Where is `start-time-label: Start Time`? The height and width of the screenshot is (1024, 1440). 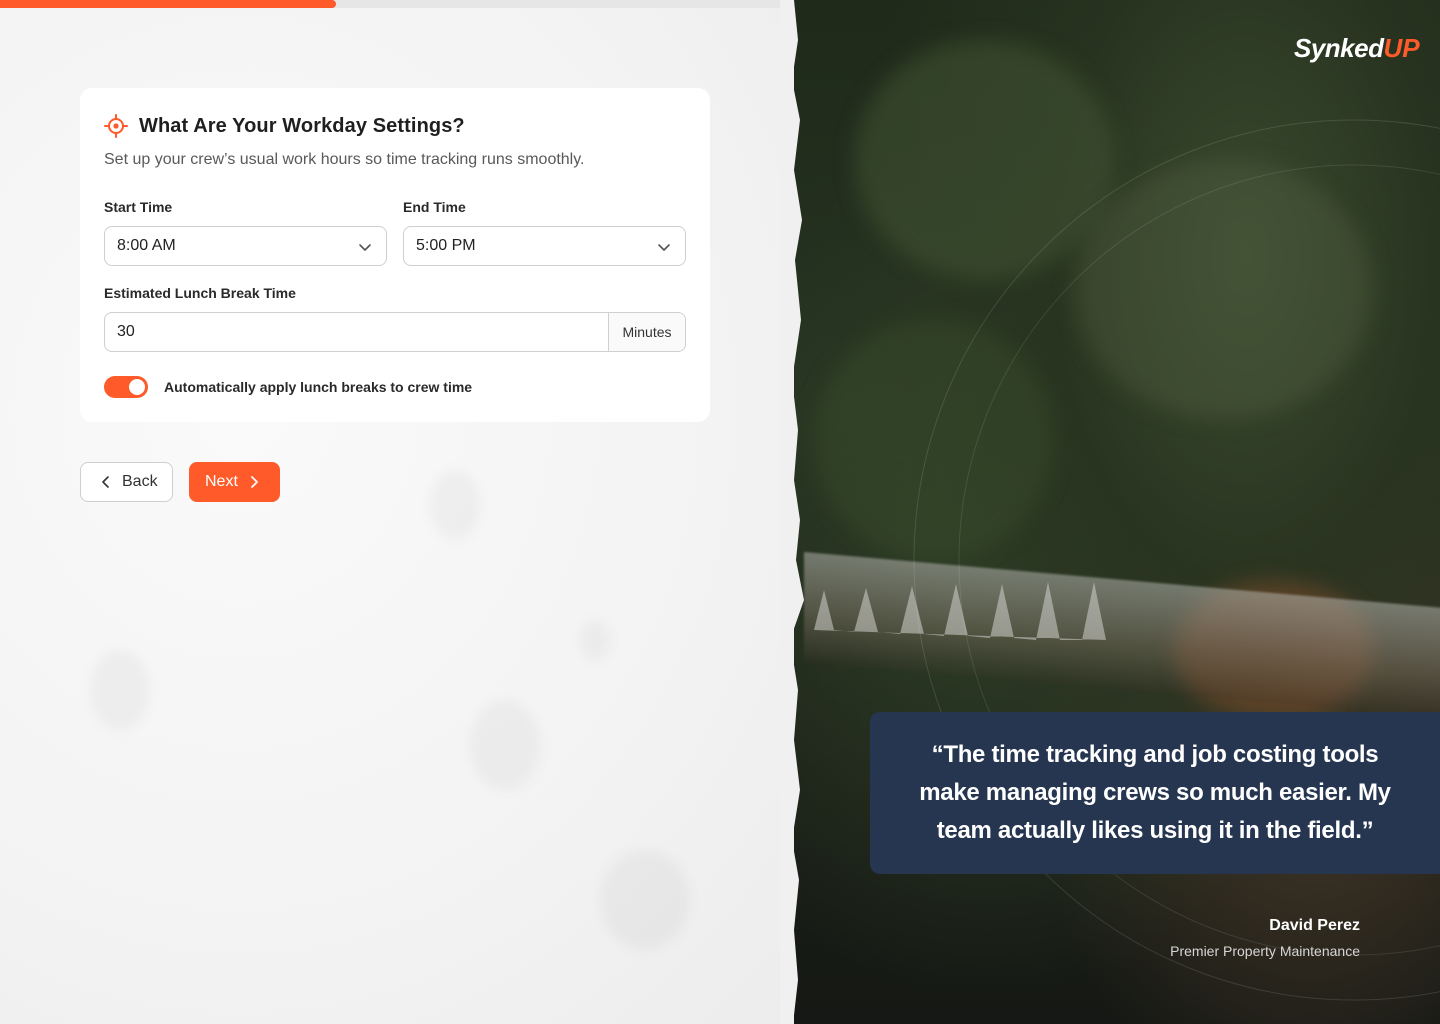 start-time-label: Start Time is located at coordinates (138, 207).